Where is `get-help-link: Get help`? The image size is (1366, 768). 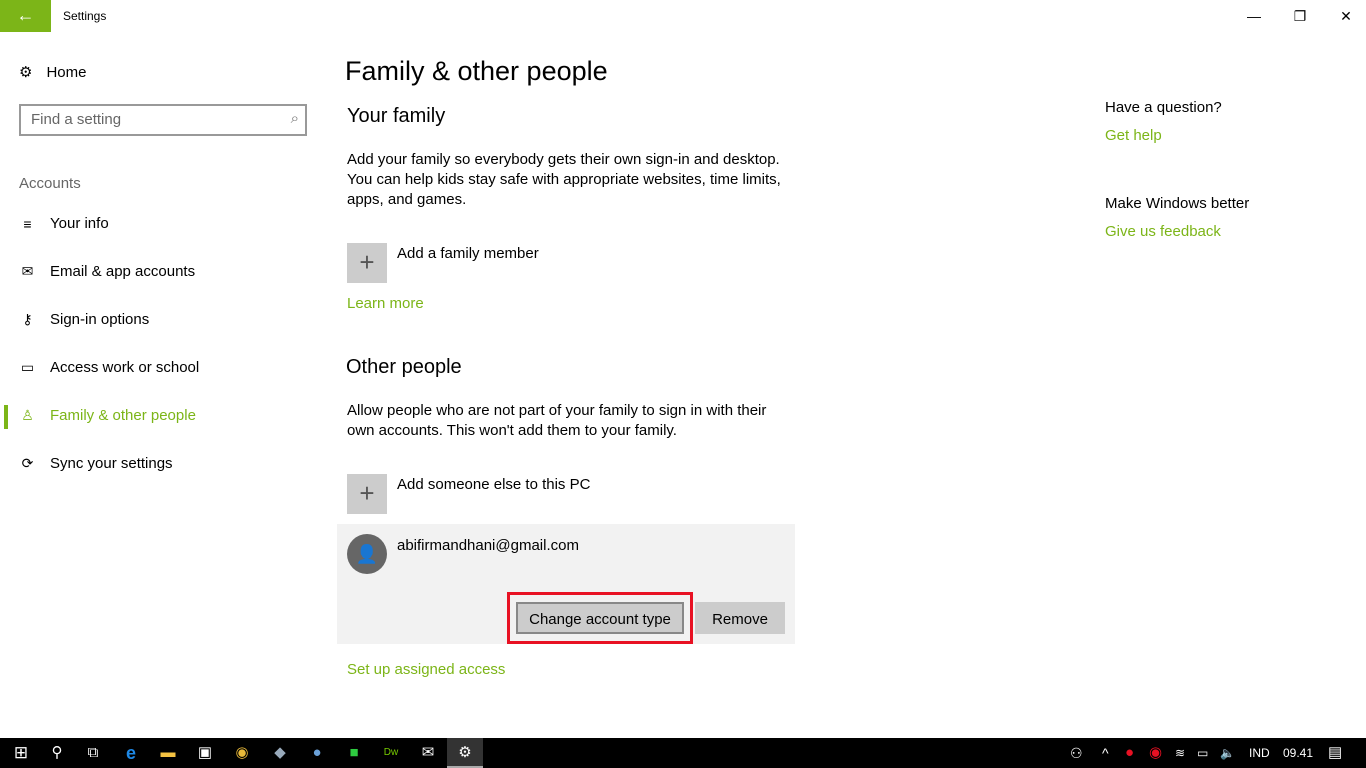 get-help-link: Get help is located at coordinates (1133, 135).